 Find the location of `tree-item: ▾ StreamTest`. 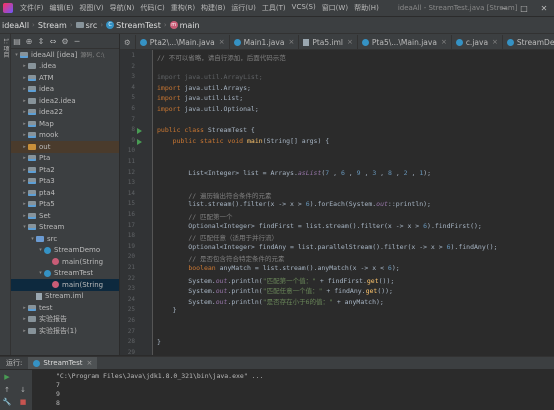

tree-item: ▾ StreamTest is located at coordinates (65, 274).